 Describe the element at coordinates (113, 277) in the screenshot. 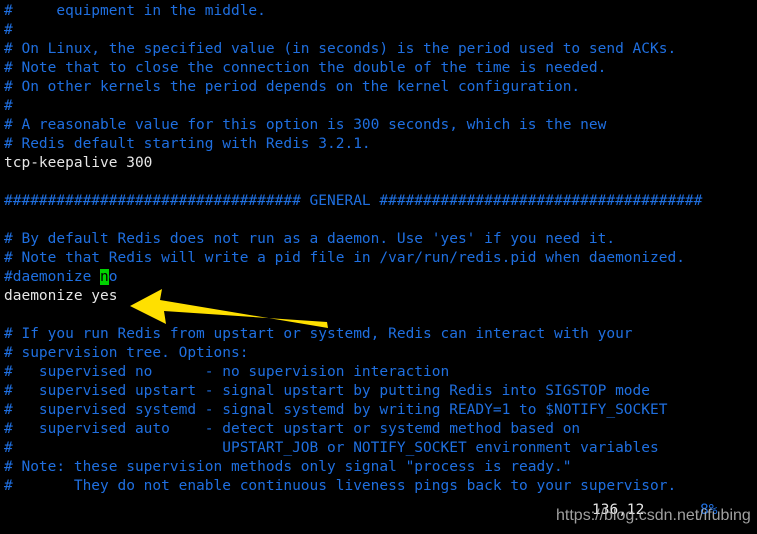

I see `daemonize-comment-suffix: o` at that location.